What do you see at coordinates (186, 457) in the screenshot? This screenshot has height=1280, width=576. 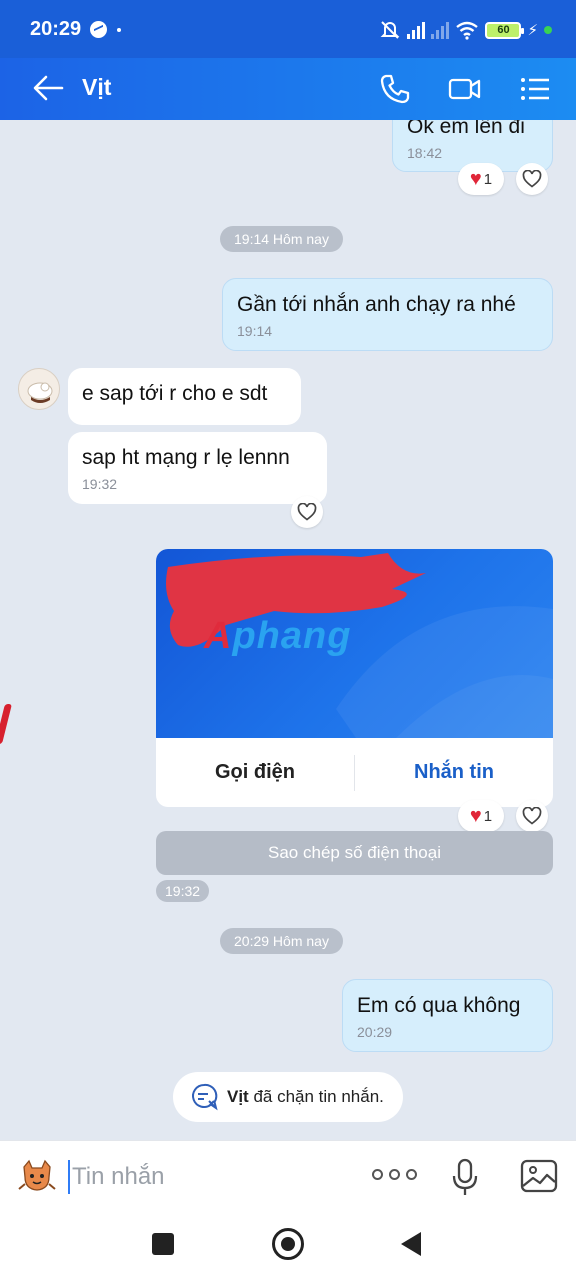 I see `message-text: sap ht mạng r lẹ lennn` at bounding box center [186, 457].